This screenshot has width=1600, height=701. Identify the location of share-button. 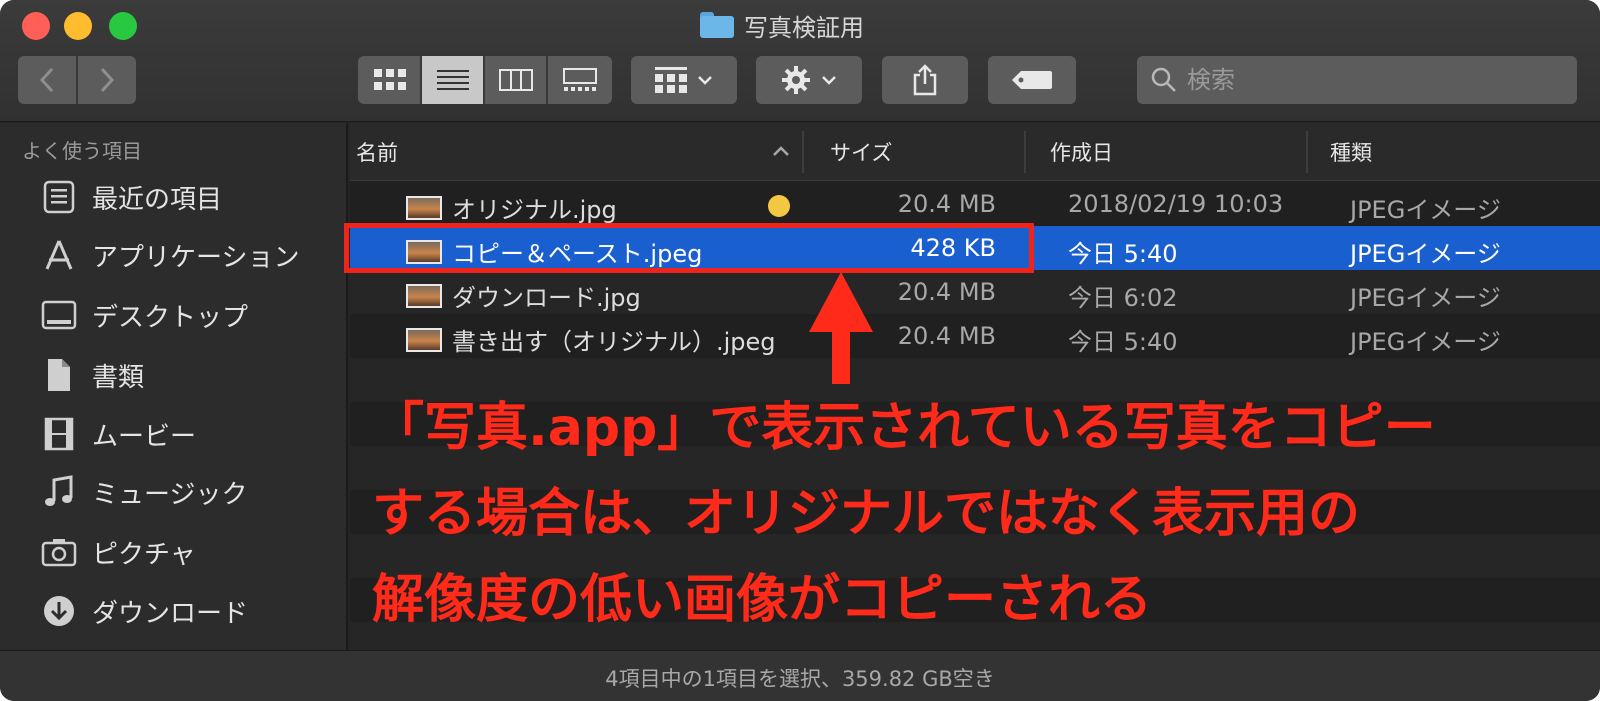
(925, 80).